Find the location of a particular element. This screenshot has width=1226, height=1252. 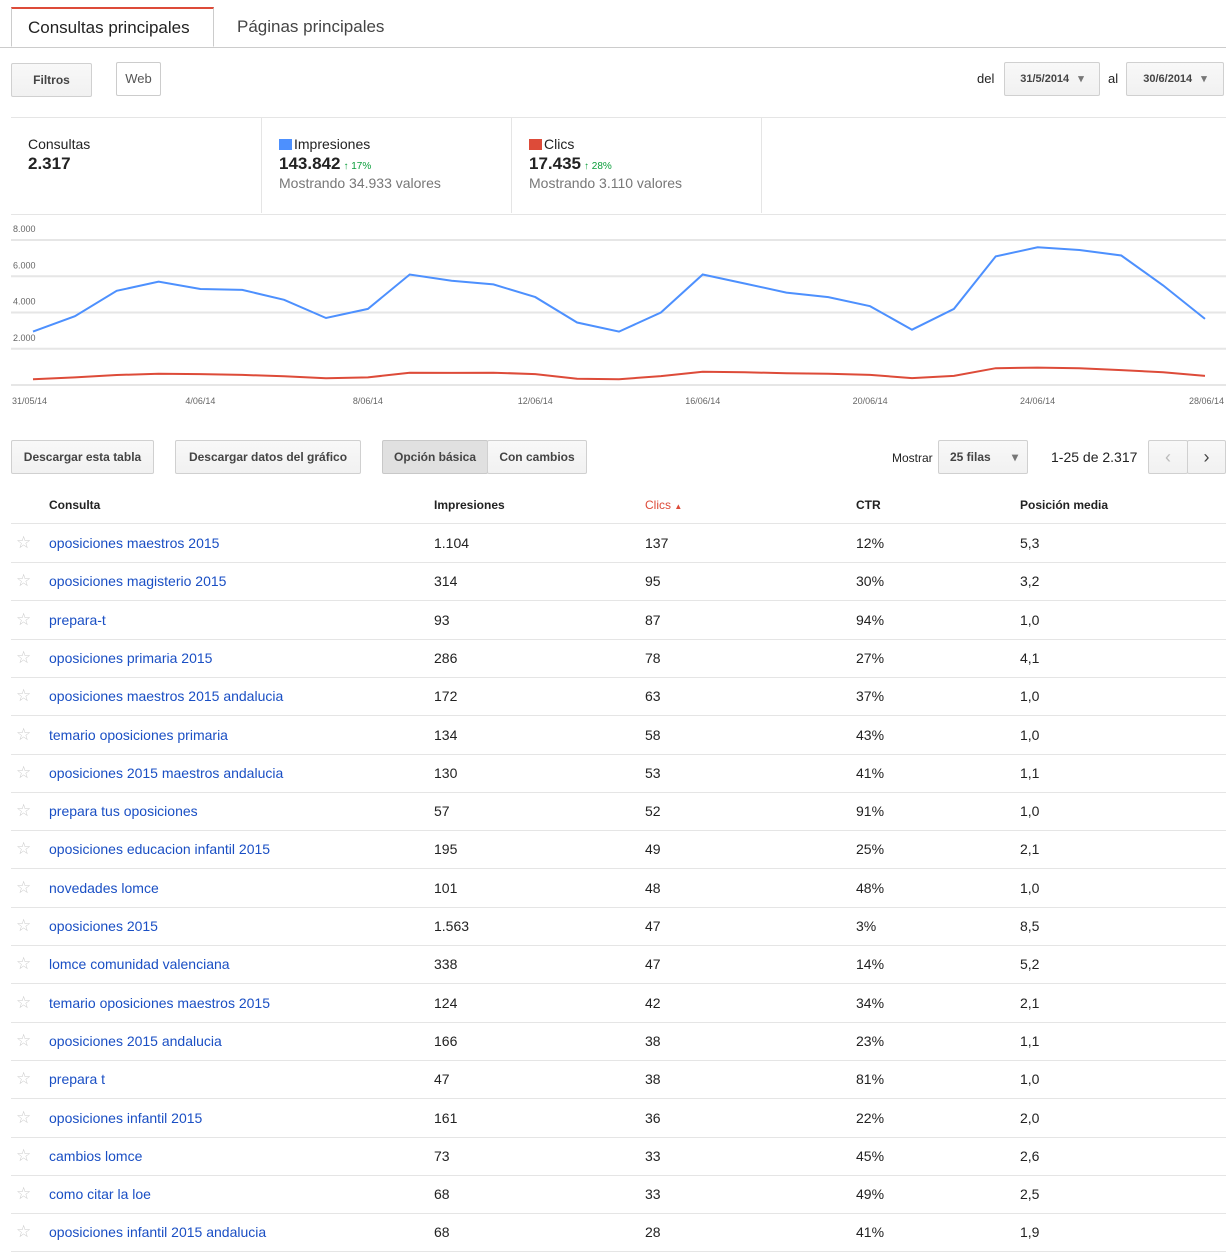

cell-clicks: 52 is located at coordinates (653, 811).